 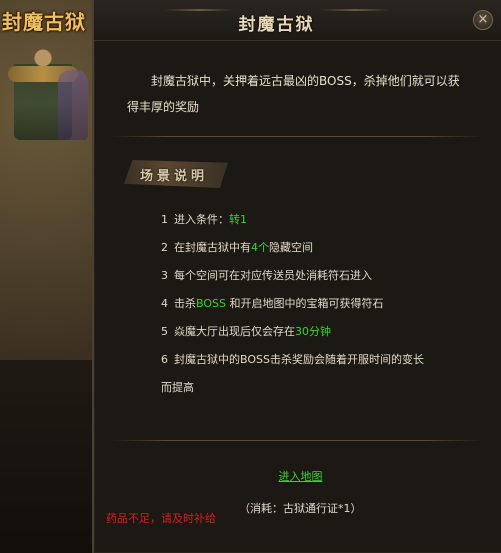 What do you see at coordinates (211, 303) in the screenshot?
I see `rule-highlight: BOSS` at bounding box center [211, 303].